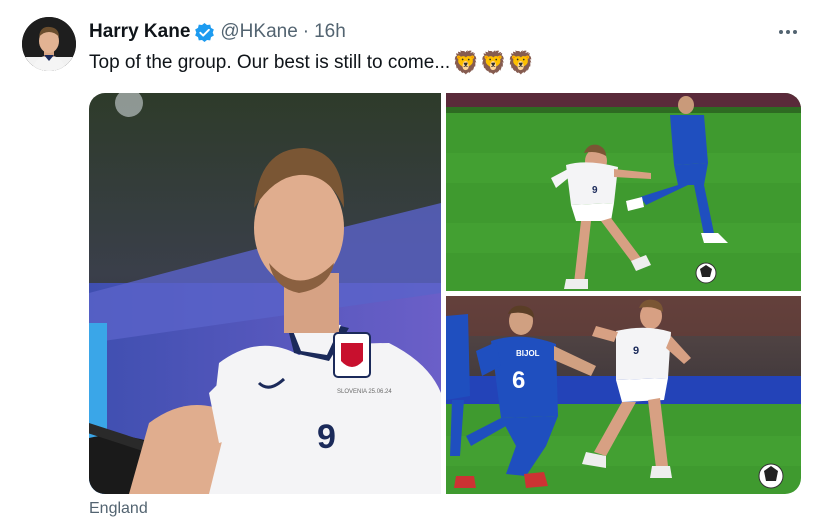 The image size is (822, 518). What do you see at coordinates (781, 32) in the screenshot?
I see `ellipsis-icon` at bounding box center [781, 32].